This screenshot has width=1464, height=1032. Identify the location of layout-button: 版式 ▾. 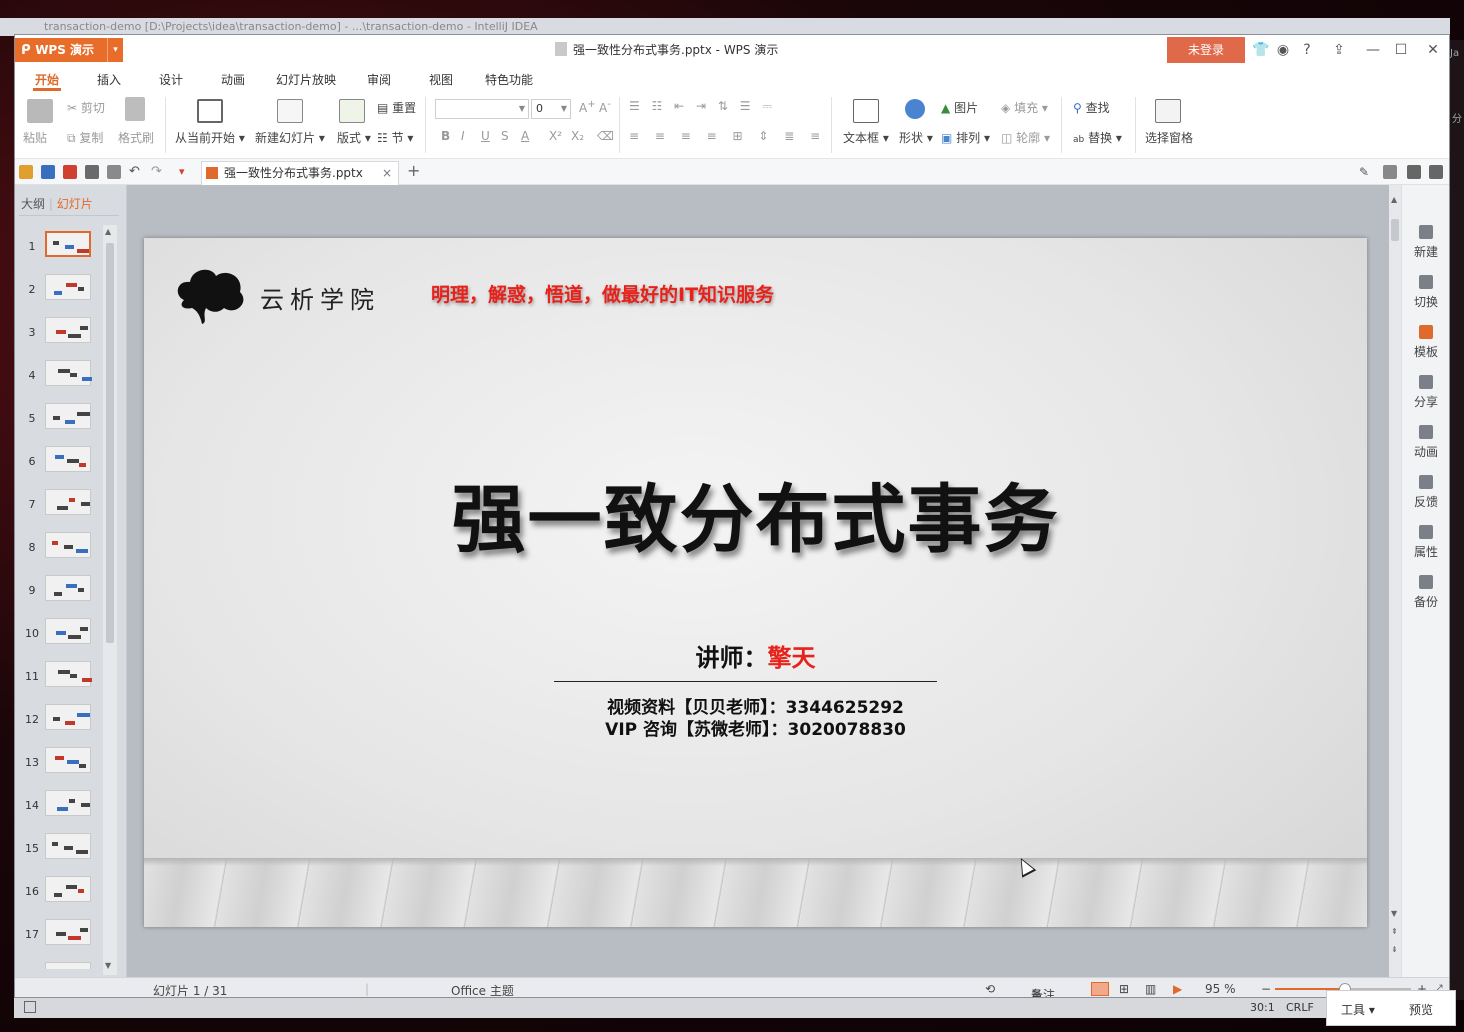
(354, 137).